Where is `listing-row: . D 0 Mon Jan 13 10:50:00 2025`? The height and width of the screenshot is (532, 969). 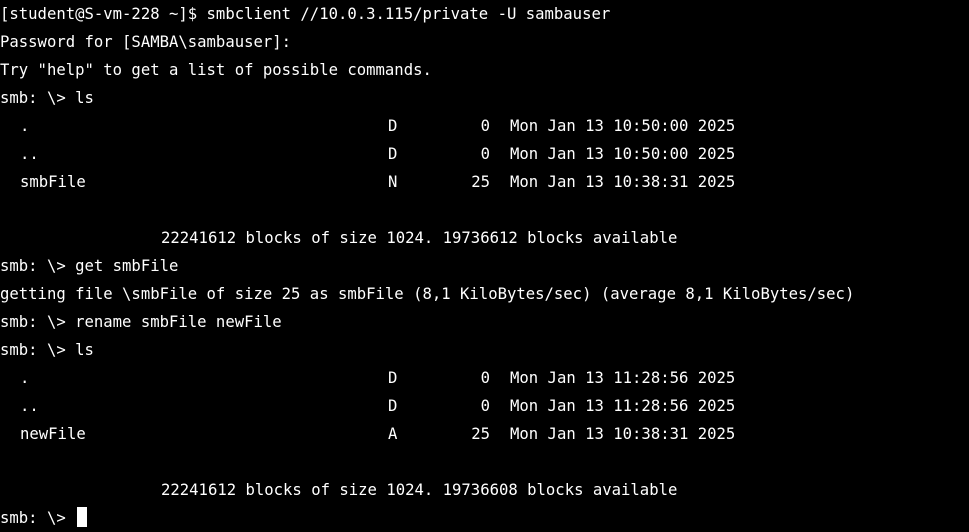 listing-row: . D 0 Mon Jan 13 10:50:00 2025 is located at coordinates (484, 126).